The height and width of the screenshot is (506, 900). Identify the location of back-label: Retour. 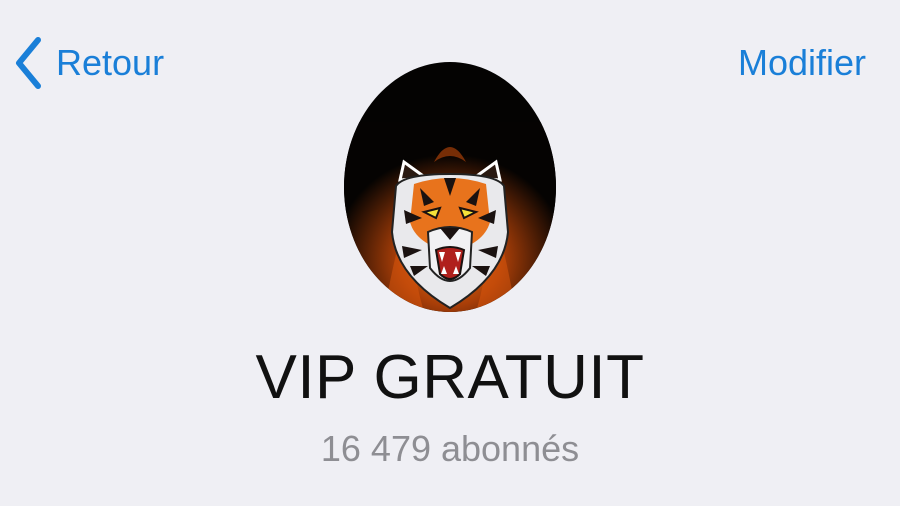
(110, 62).